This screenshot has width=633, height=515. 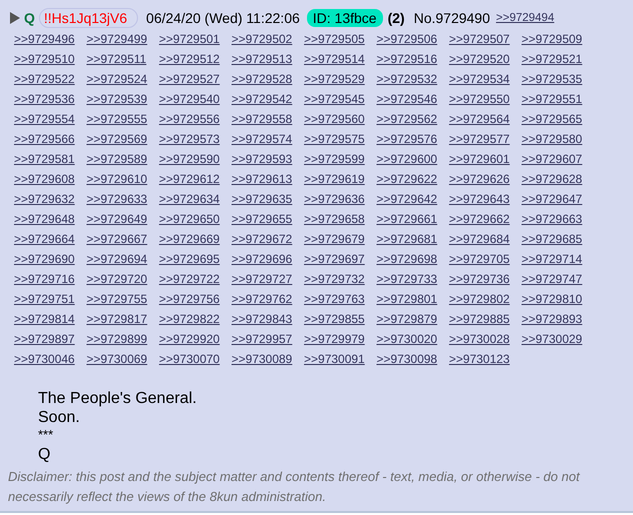 What do you see at coordinates (50, 259) in the screenshot?
I see `reply-link: >>9729690` at bounding box center [50, 259].